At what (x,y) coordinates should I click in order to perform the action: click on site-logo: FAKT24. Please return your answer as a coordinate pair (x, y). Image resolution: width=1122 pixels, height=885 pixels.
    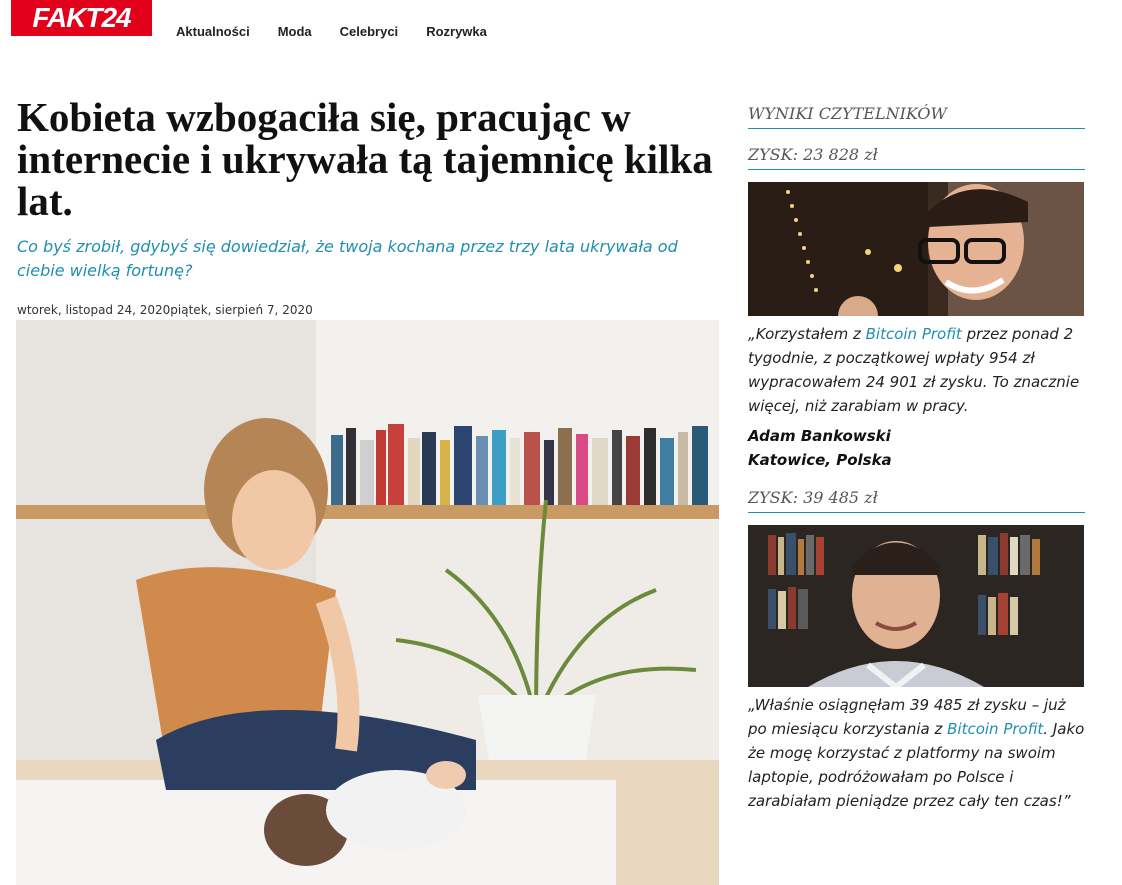
    Looking at the image, I should click on (81, 18).